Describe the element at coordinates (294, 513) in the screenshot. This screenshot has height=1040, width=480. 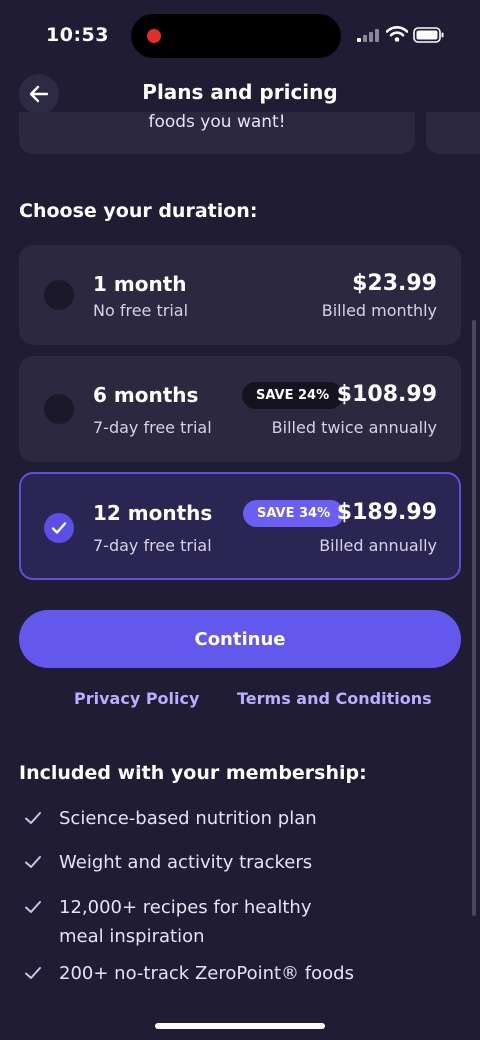
I see `save-badge: SAVE 34%` at that location.